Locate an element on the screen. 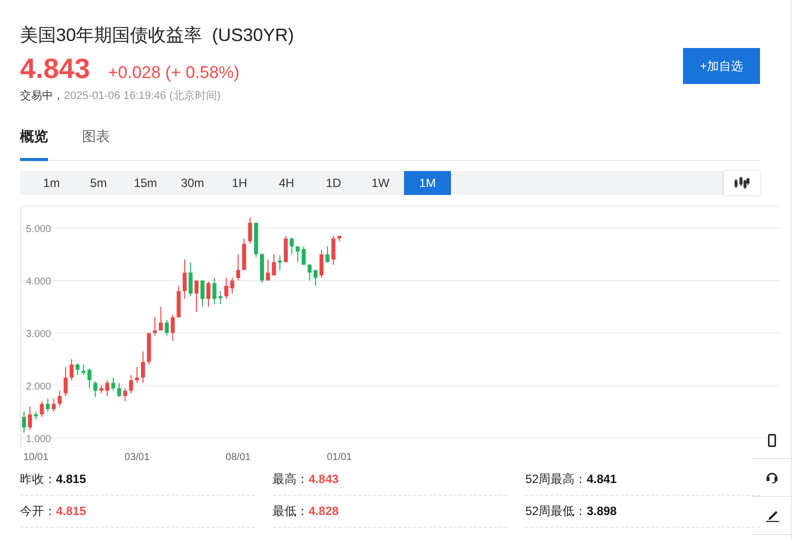 Image resolution: width=800 pixels, height=540 pixels. stat-value: 3.898 is located at coordinates (601, 511).